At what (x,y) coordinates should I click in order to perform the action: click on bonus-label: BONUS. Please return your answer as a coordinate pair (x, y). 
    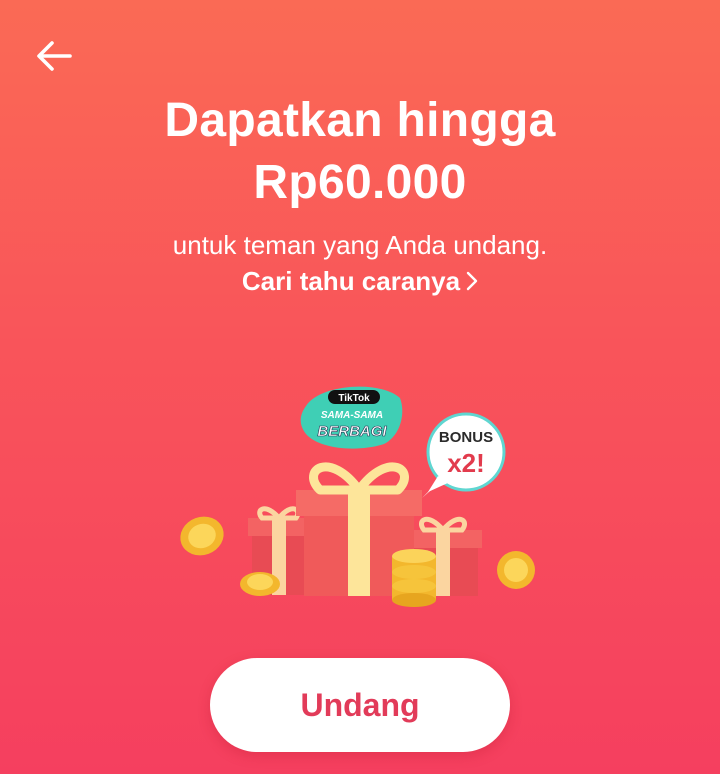
    Looking at the image, I should click on (466, 437).